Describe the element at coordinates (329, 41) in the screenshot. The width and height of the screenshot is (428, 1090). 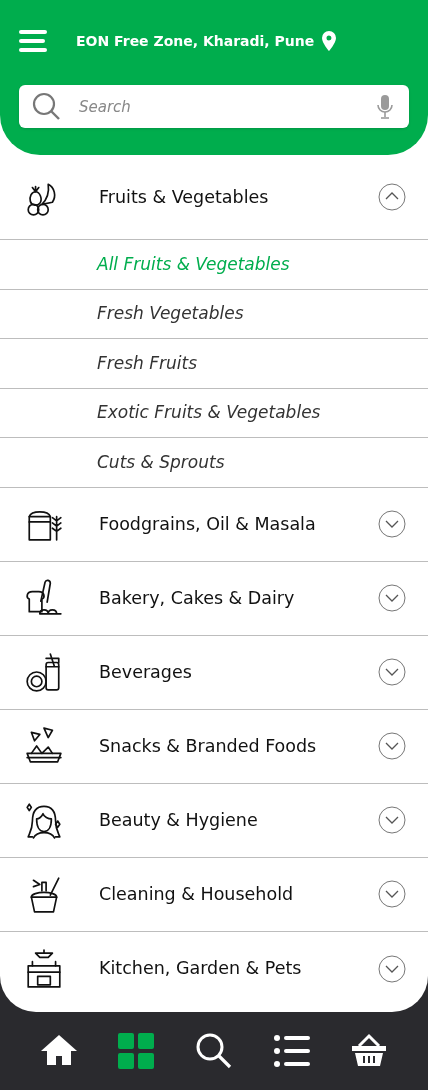
I see `location-pin-icon` at that location.